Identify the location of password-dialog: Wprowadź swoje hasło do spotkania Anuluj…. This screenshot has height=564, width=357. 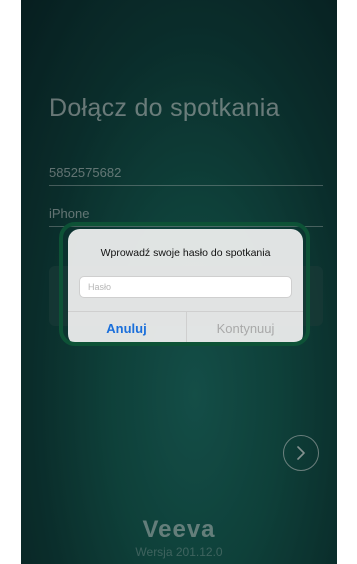
(185, 287).